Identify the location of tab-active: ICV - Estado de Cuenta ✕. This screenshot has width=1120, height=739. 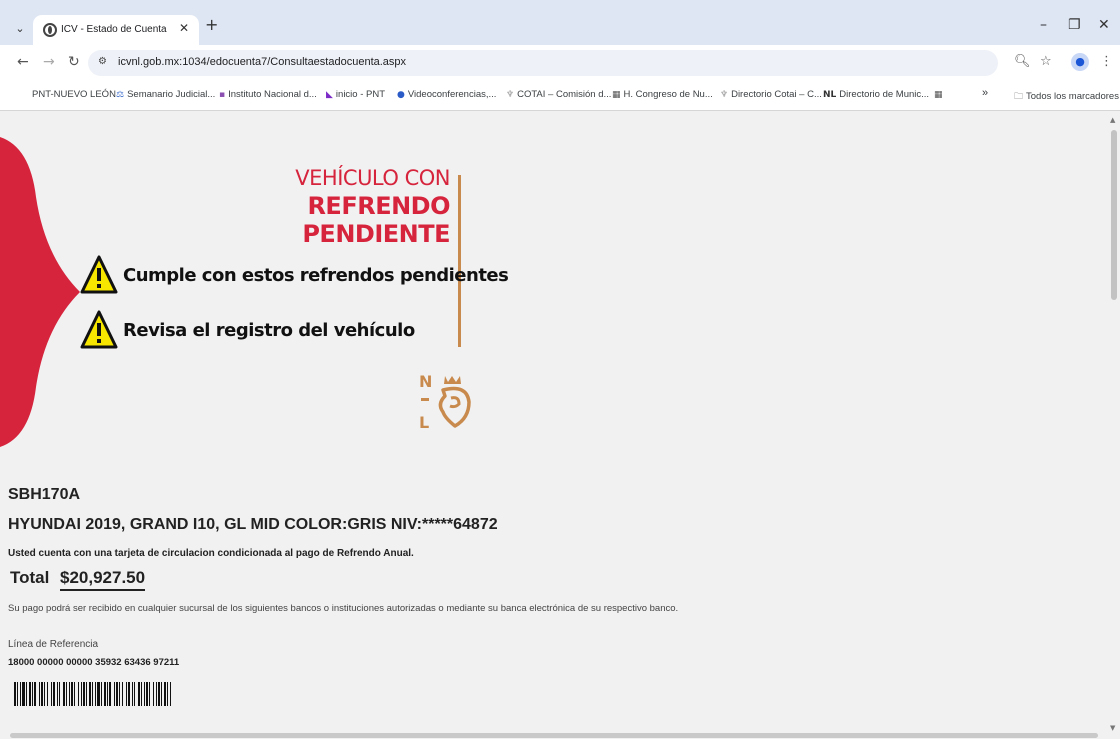
(116, 30).